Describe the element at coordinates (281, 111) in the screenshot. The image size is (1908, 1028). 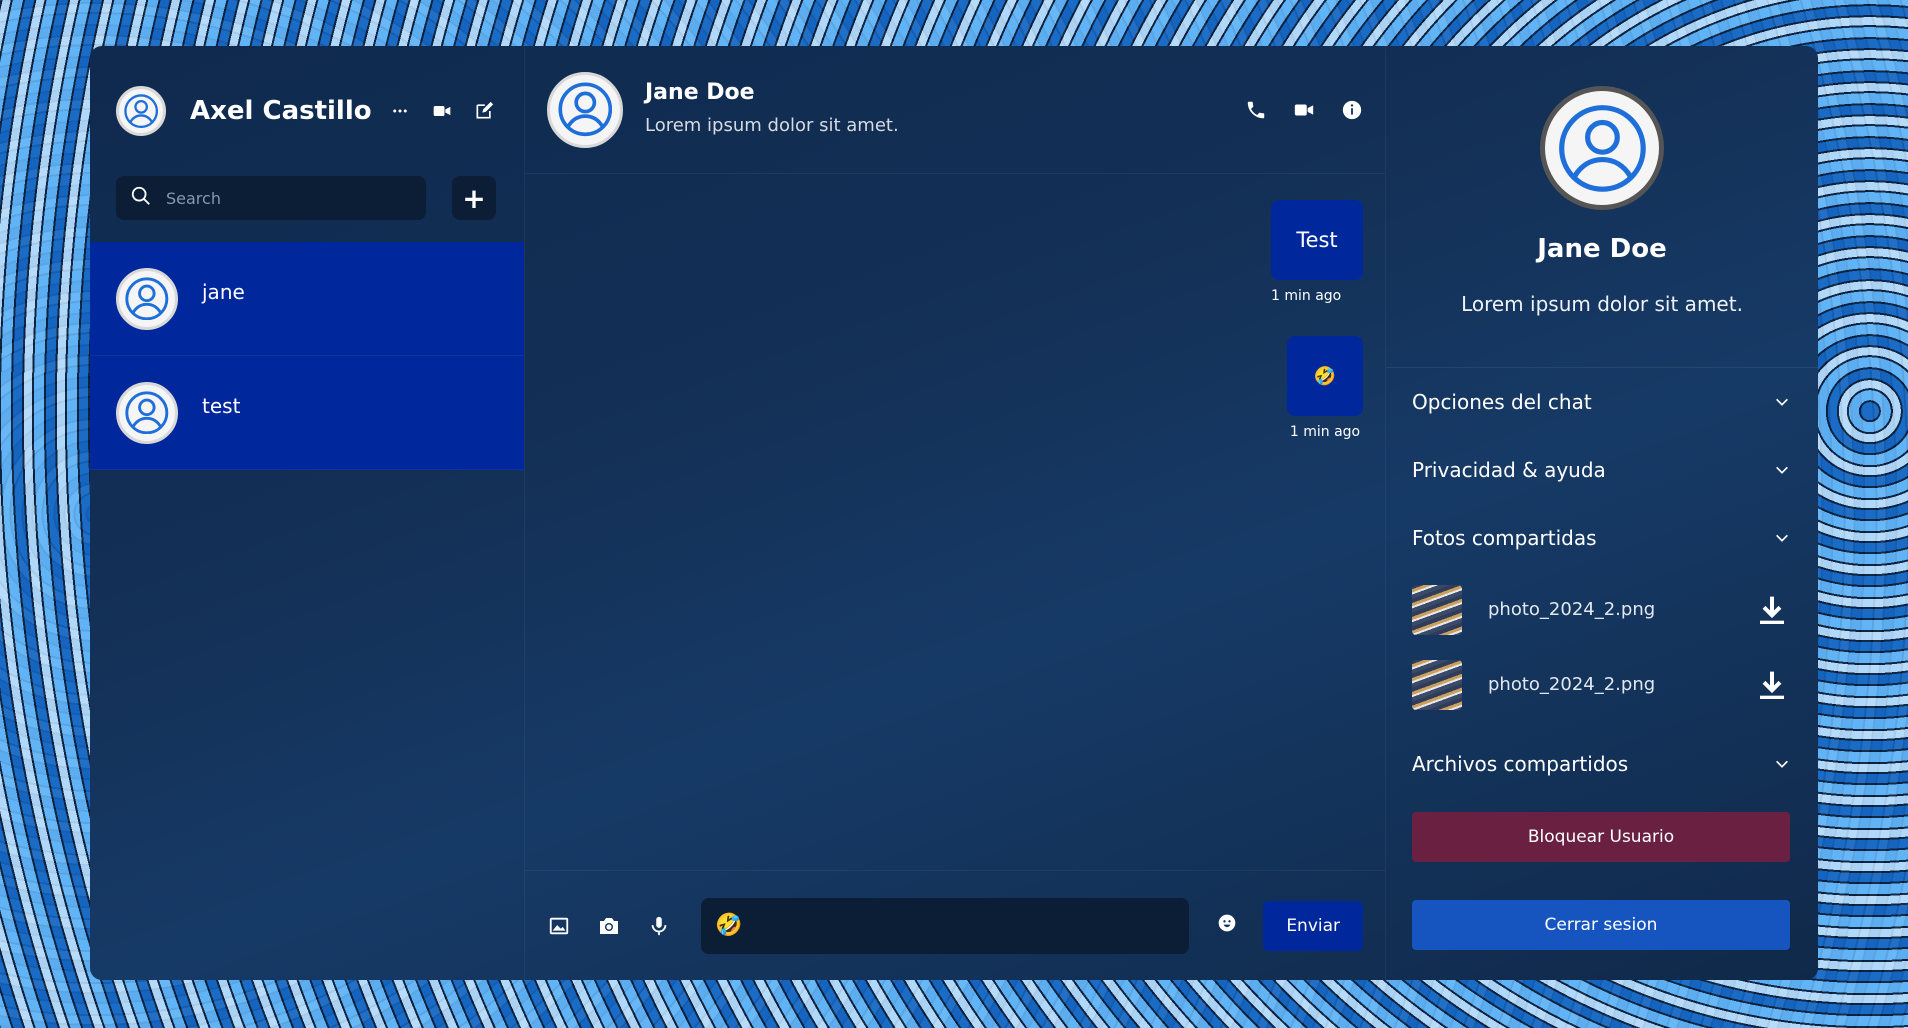
I see `user-name: Axel Castillo` at that location.